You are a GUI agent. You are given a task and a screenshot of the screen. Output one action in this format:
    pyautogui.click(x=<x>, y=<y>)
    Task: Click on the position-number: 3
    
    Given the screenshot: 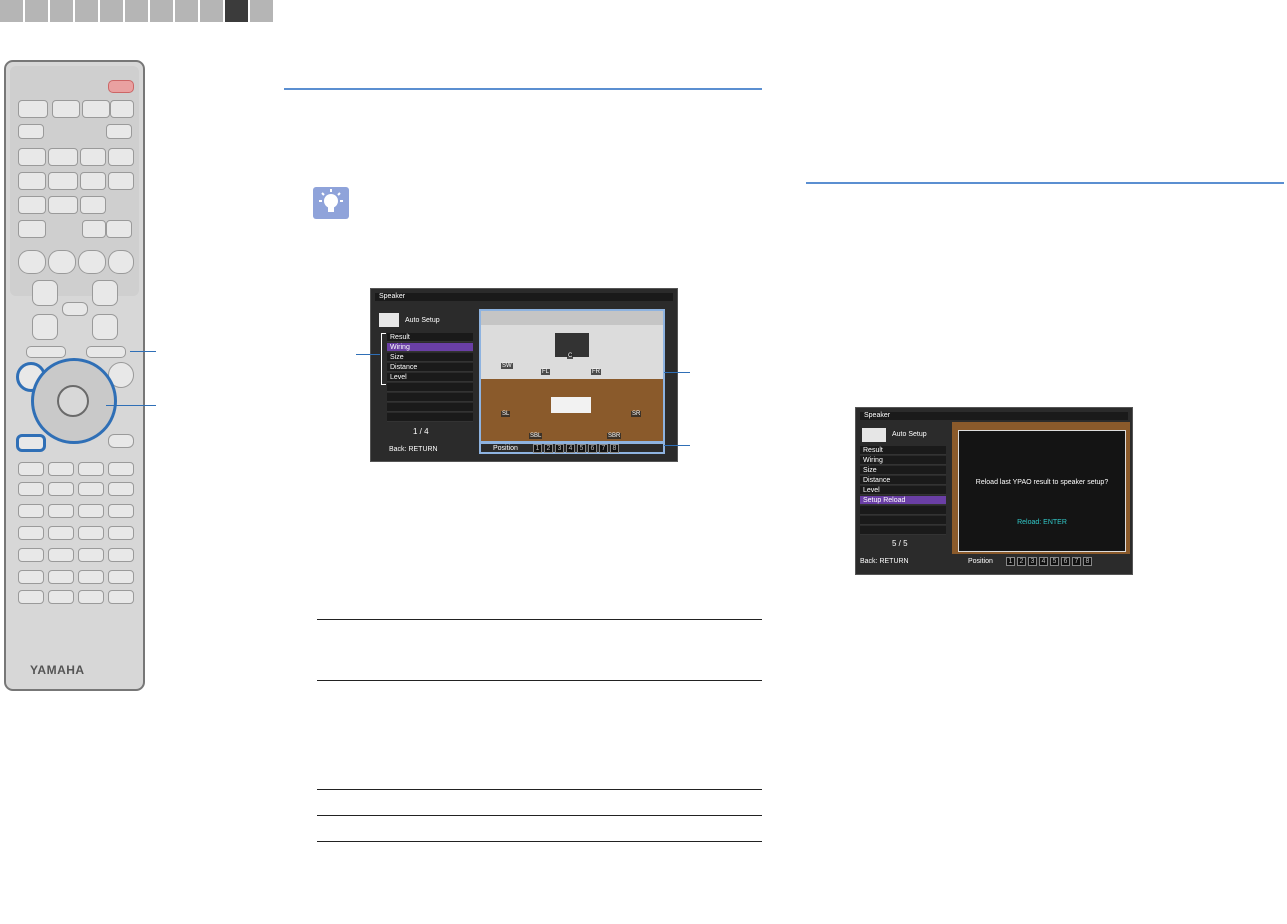 What is the action you would take?
    pyautogui.click(x=1032, y=561)
    